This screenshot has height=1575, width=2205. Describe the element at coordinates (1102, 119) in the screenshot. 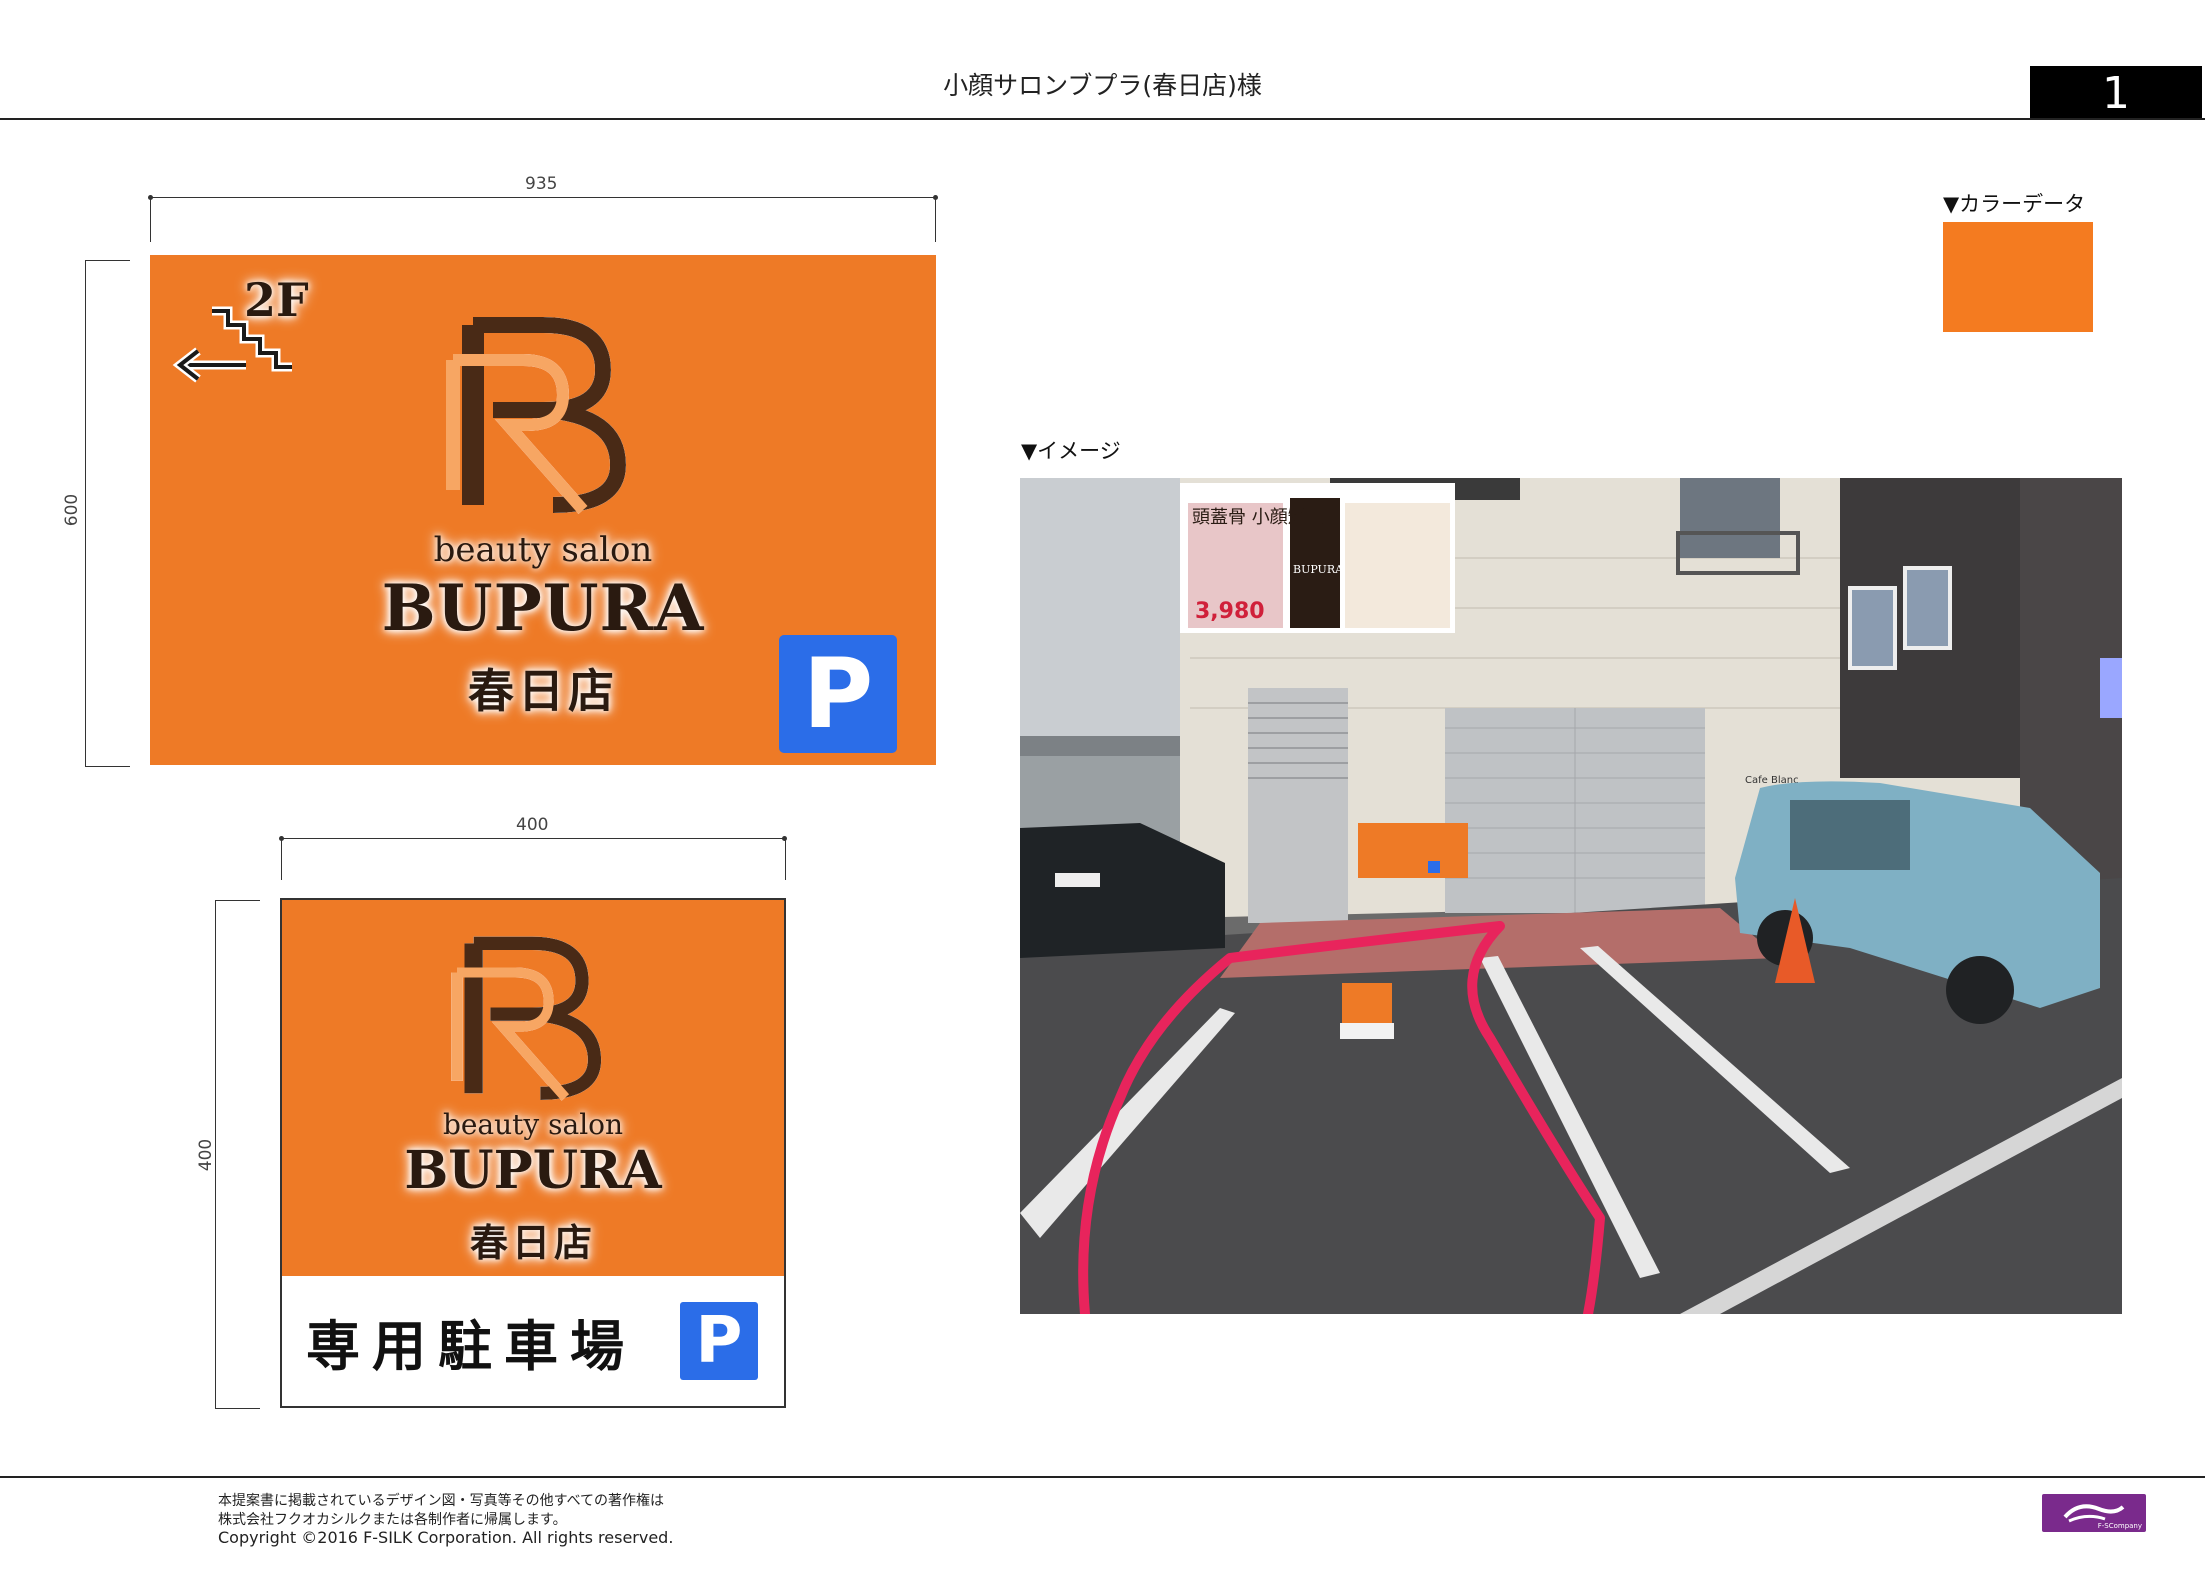

I see `header-divider` at that location.